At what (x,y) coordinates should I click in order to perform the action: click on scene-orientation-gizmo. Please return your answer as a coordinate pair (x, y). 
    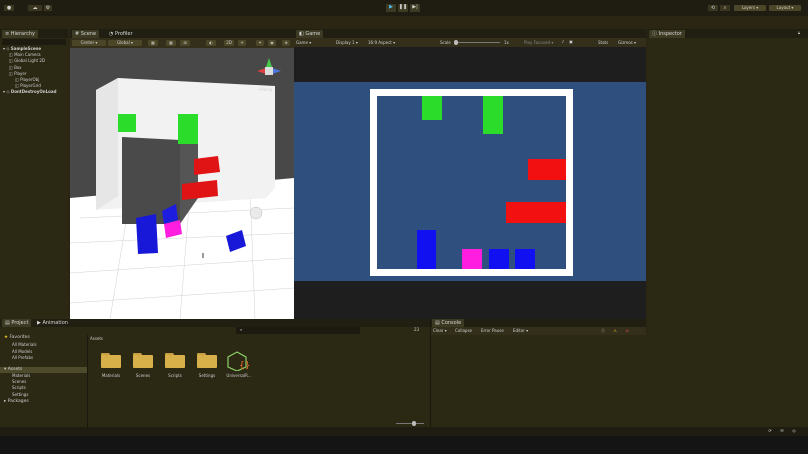
    Looking at the image, I should click on (269, 70).